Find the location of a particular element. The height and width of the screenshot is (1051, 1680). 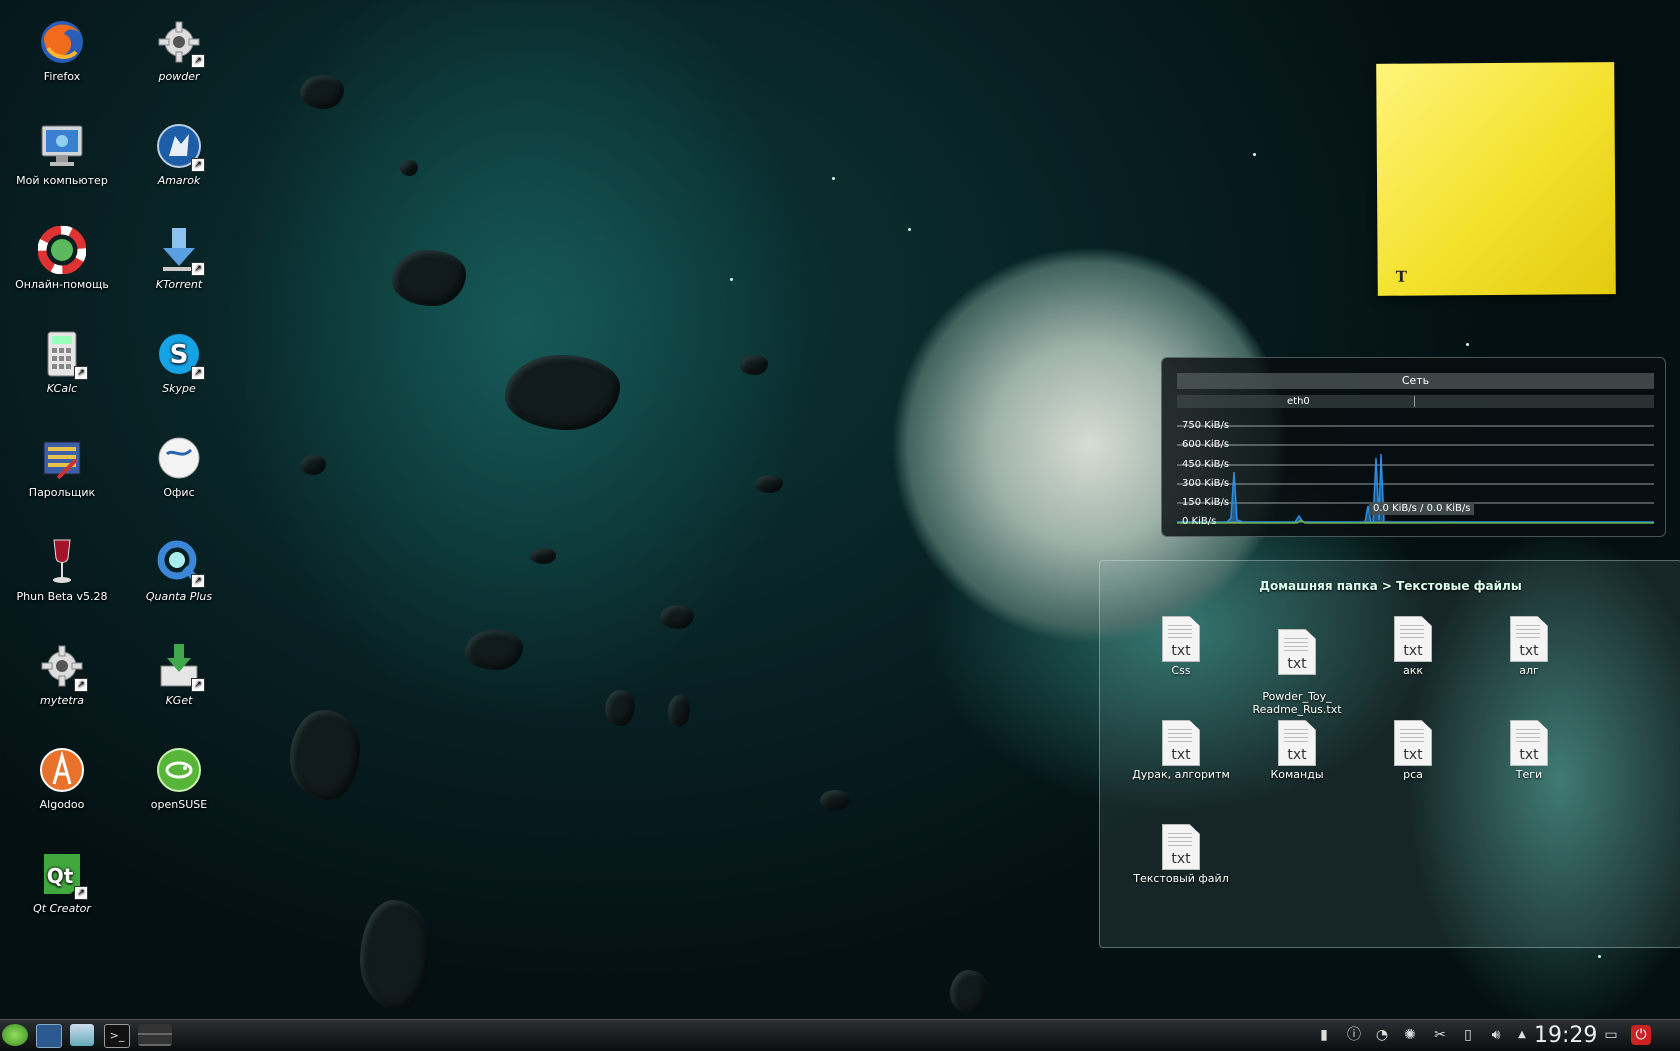

file-item: txt Css is located at coordinates (1181, 646).